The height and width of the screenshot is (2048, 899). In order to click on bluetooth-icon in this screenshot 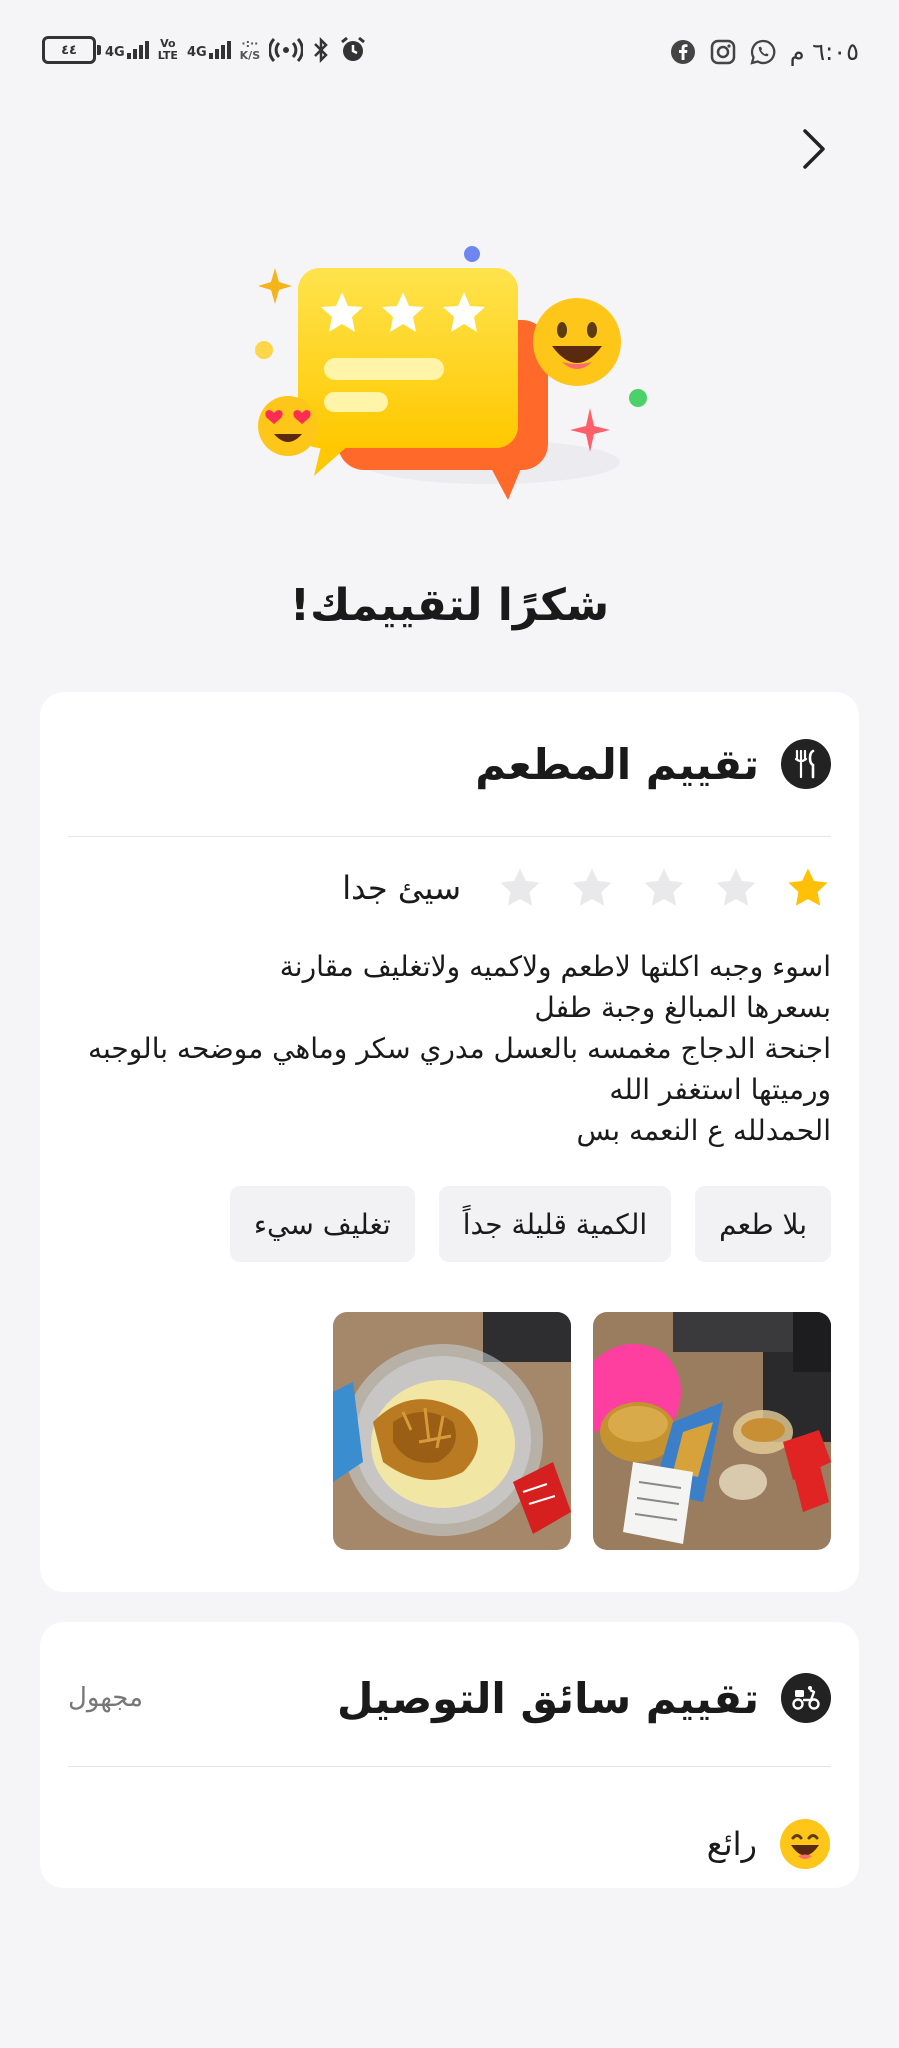, I will do `click(321, 50)`.